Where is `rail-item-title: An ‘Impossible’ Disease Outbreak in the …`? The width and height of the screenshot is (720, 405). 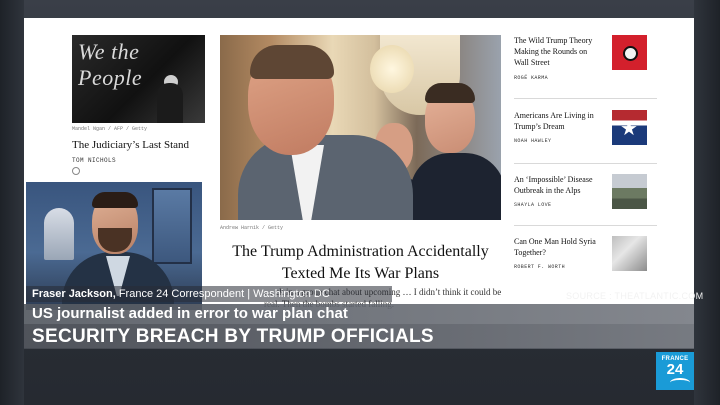 rail-item-title: An ‘Impossible’ Disease Outbreak in the … is located at coordinates (553, 185).